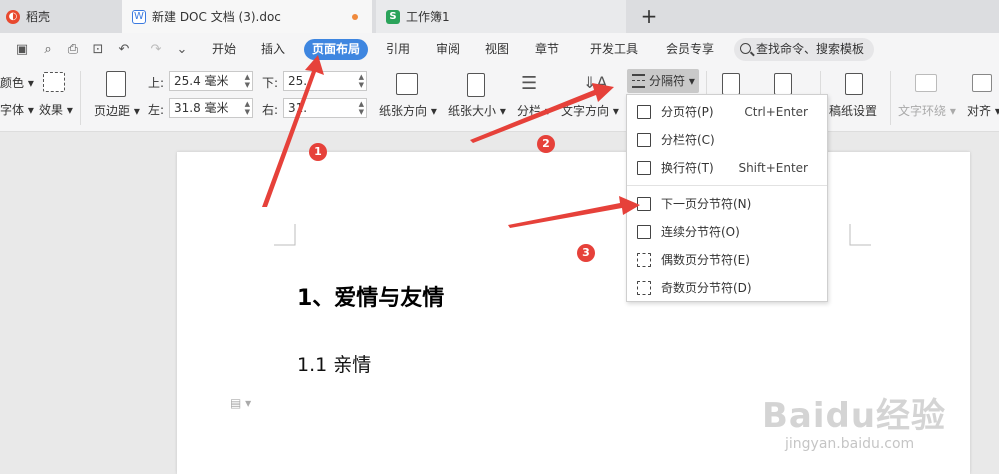 The height and width of the screenshot is (474, 999). Describe the element at coordinates (298, 81) in the screenshot. I see `margin-bottom-value: 25.` at that location.